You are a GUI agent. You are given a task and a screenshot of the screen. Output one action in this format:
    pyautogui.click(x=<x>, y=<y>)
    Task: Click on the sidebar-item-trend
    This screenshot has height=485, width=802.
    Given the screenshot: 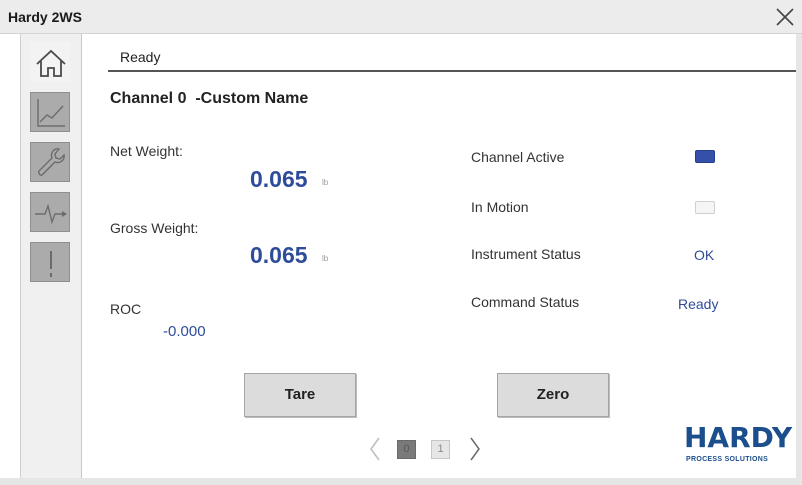 What is the action you would take?
    pyautogui.click(x=50, y=112)
    